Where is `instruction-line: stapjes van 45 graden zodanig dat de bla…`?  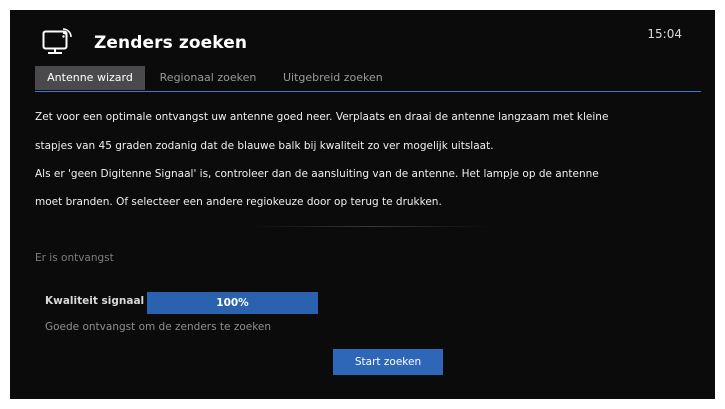
instruction-line: stapjes van 45 graden zodanig dat de bla… is located at coordinates (264, 146).